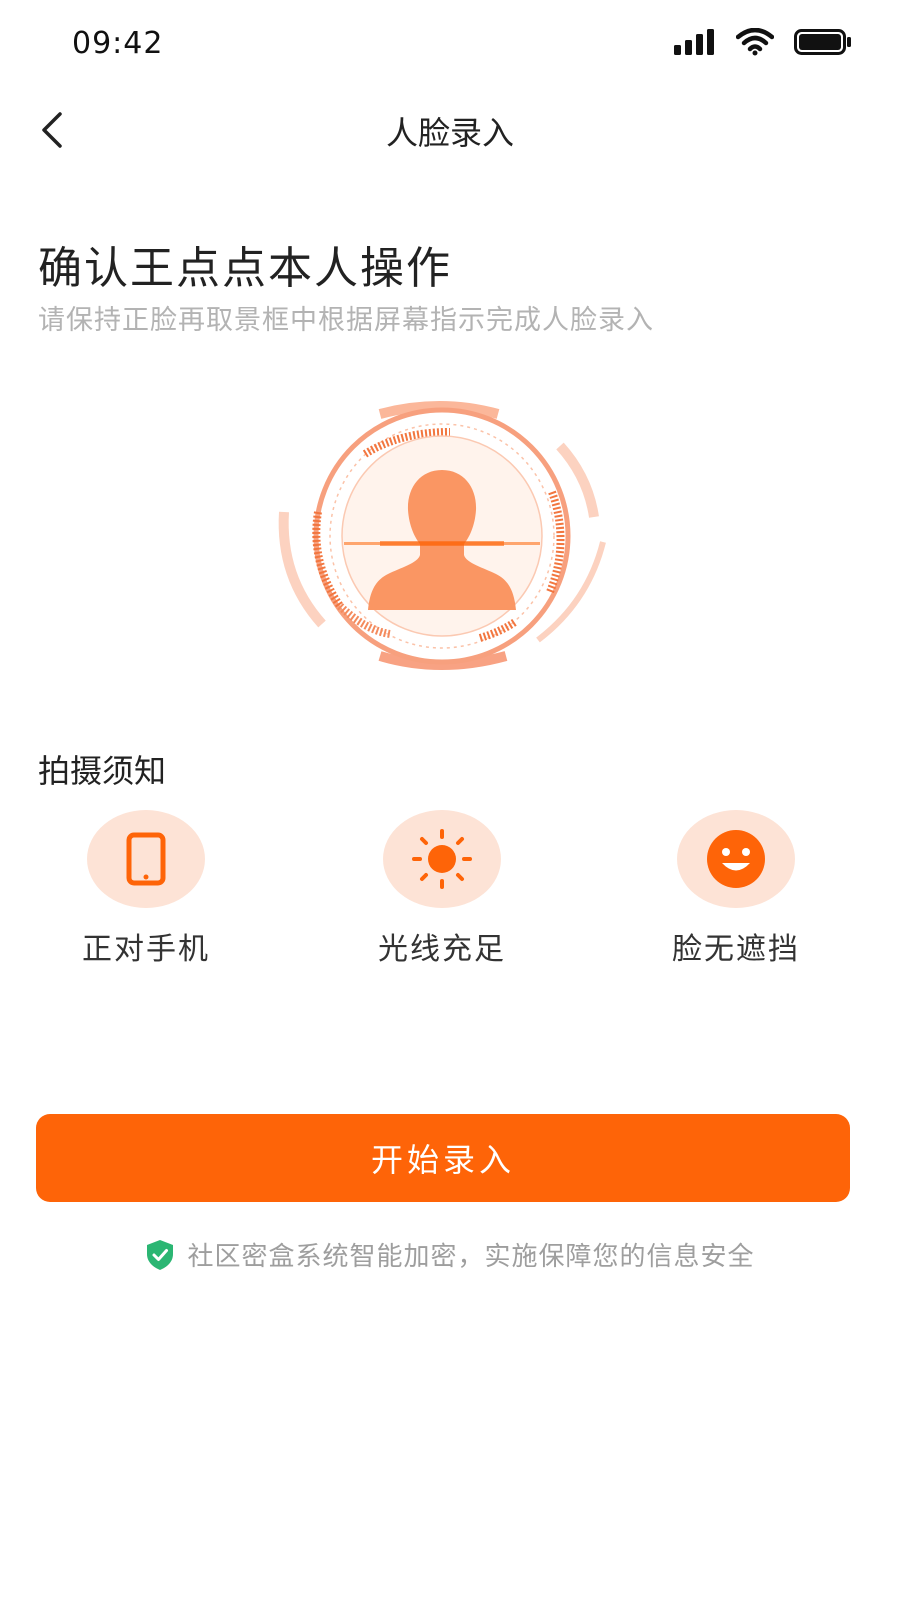  What do you see at coordinates (736, 949) in the screenshot?
I see `tip-label: 脸无遮挡` at bounding box center [736, 949].